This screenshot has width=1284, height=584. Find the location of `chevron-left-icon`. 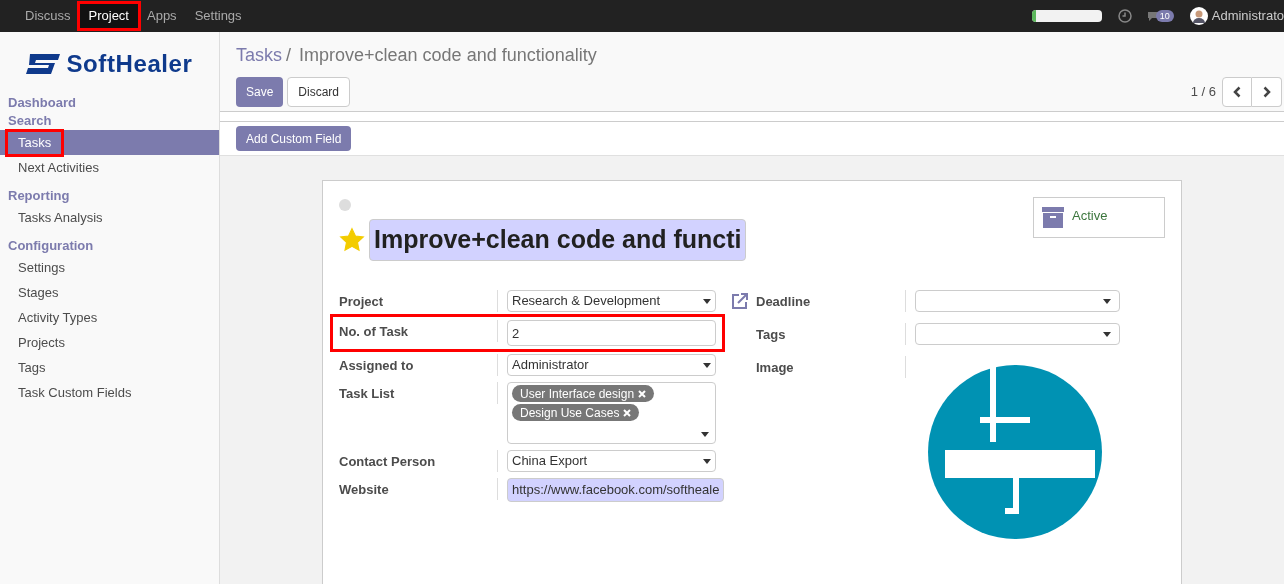

chevron-left-icon is located at coordinates (1237, 92).